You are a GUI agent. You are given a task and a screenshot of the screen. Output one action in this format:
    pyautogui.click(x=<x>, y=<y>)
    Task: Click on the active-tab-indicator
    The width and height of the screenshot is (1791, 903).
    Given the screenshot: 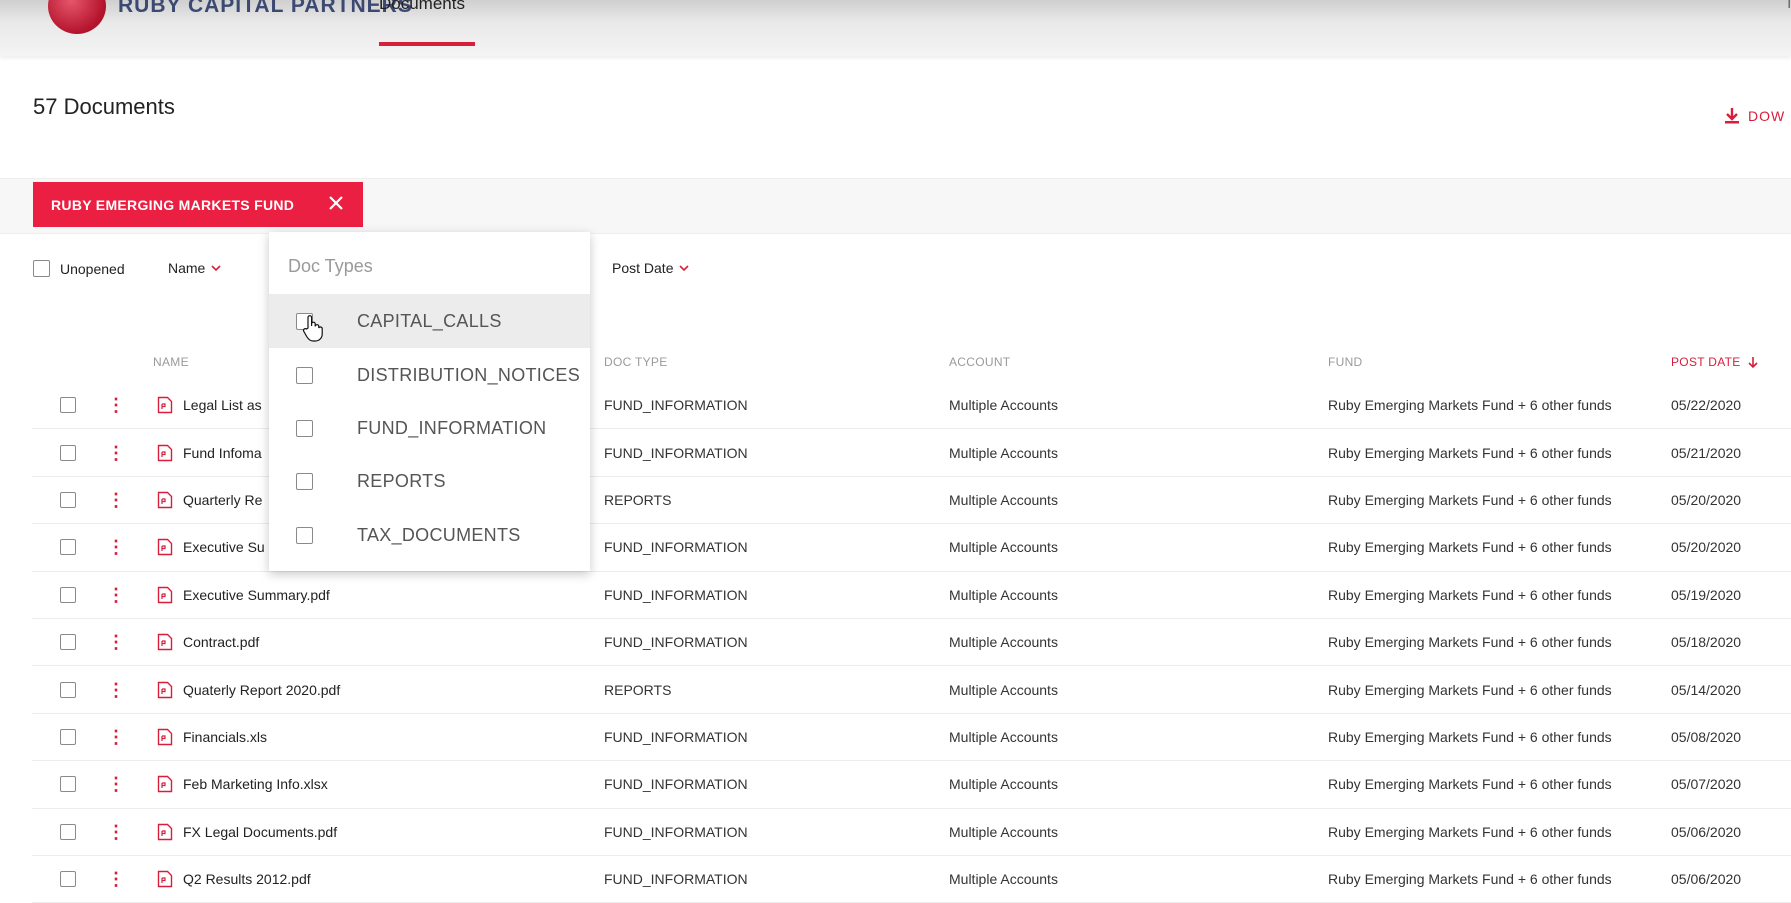 What is the action you would take?
    pyautogui.click(x=427, y=44)
    